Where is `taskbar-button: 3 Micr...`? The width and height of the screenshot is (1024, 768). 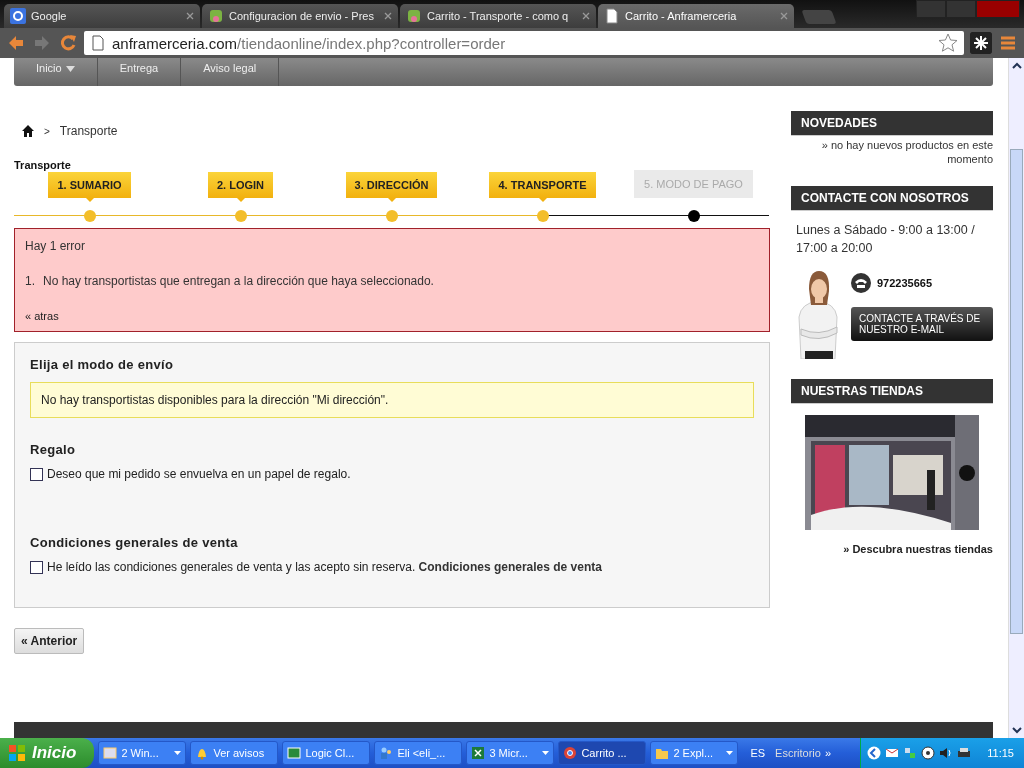
taskbar-button: 3 Micr... is located at coordinates (510, 753).